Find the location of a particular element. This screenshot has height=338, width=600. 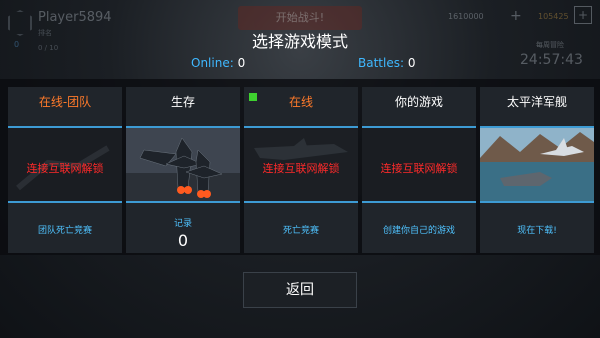

online-stat: Online: 0 is located at coordinates (218, 63).